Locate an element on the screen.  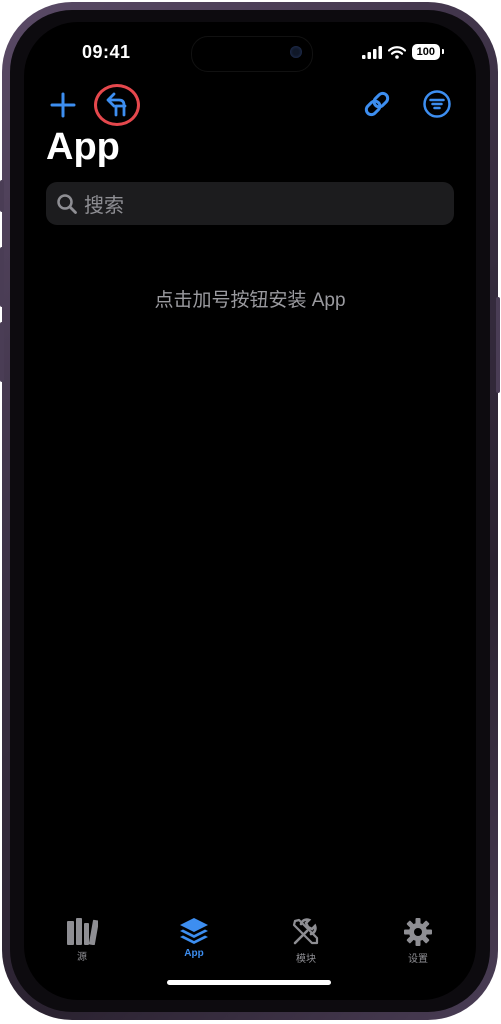
search-icon is located at coordinates (67, 203).